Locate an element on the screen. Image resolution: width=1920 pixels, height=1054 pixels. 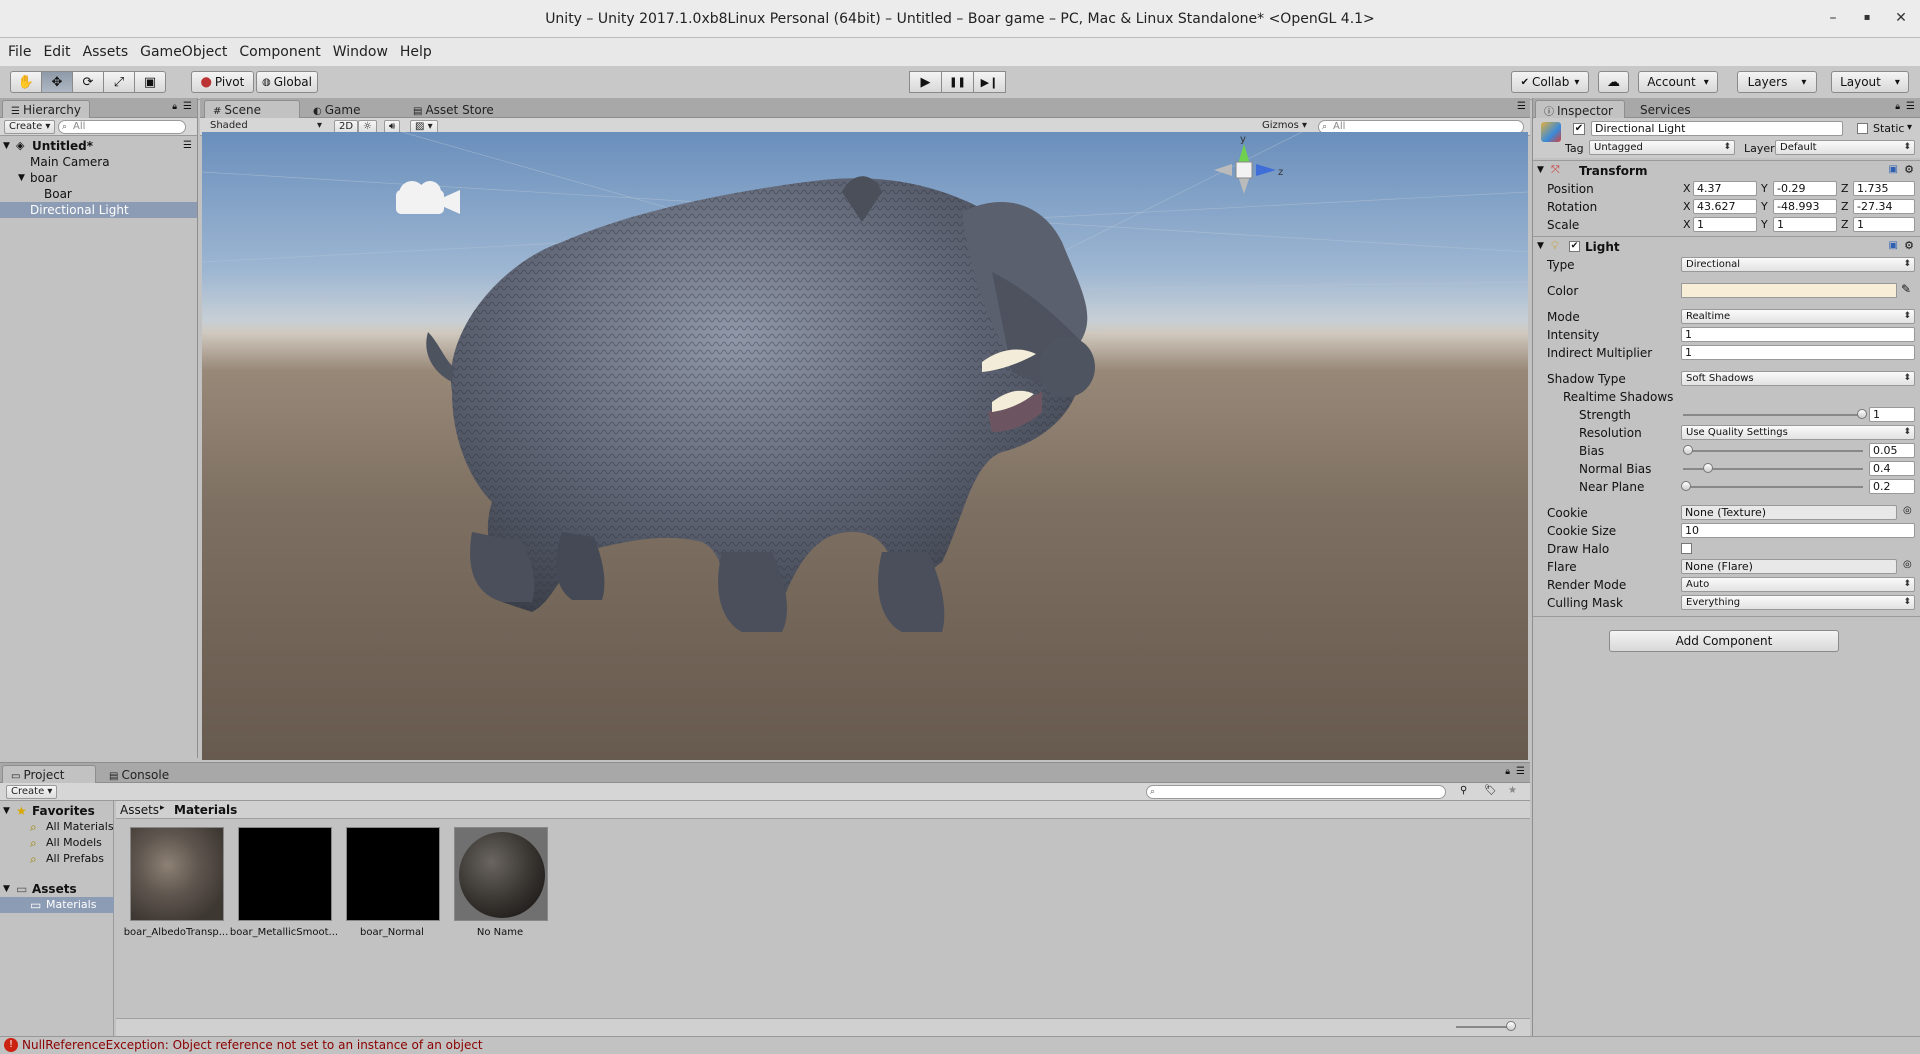
close-button: ✕ is located at coordinates (1901, 18).